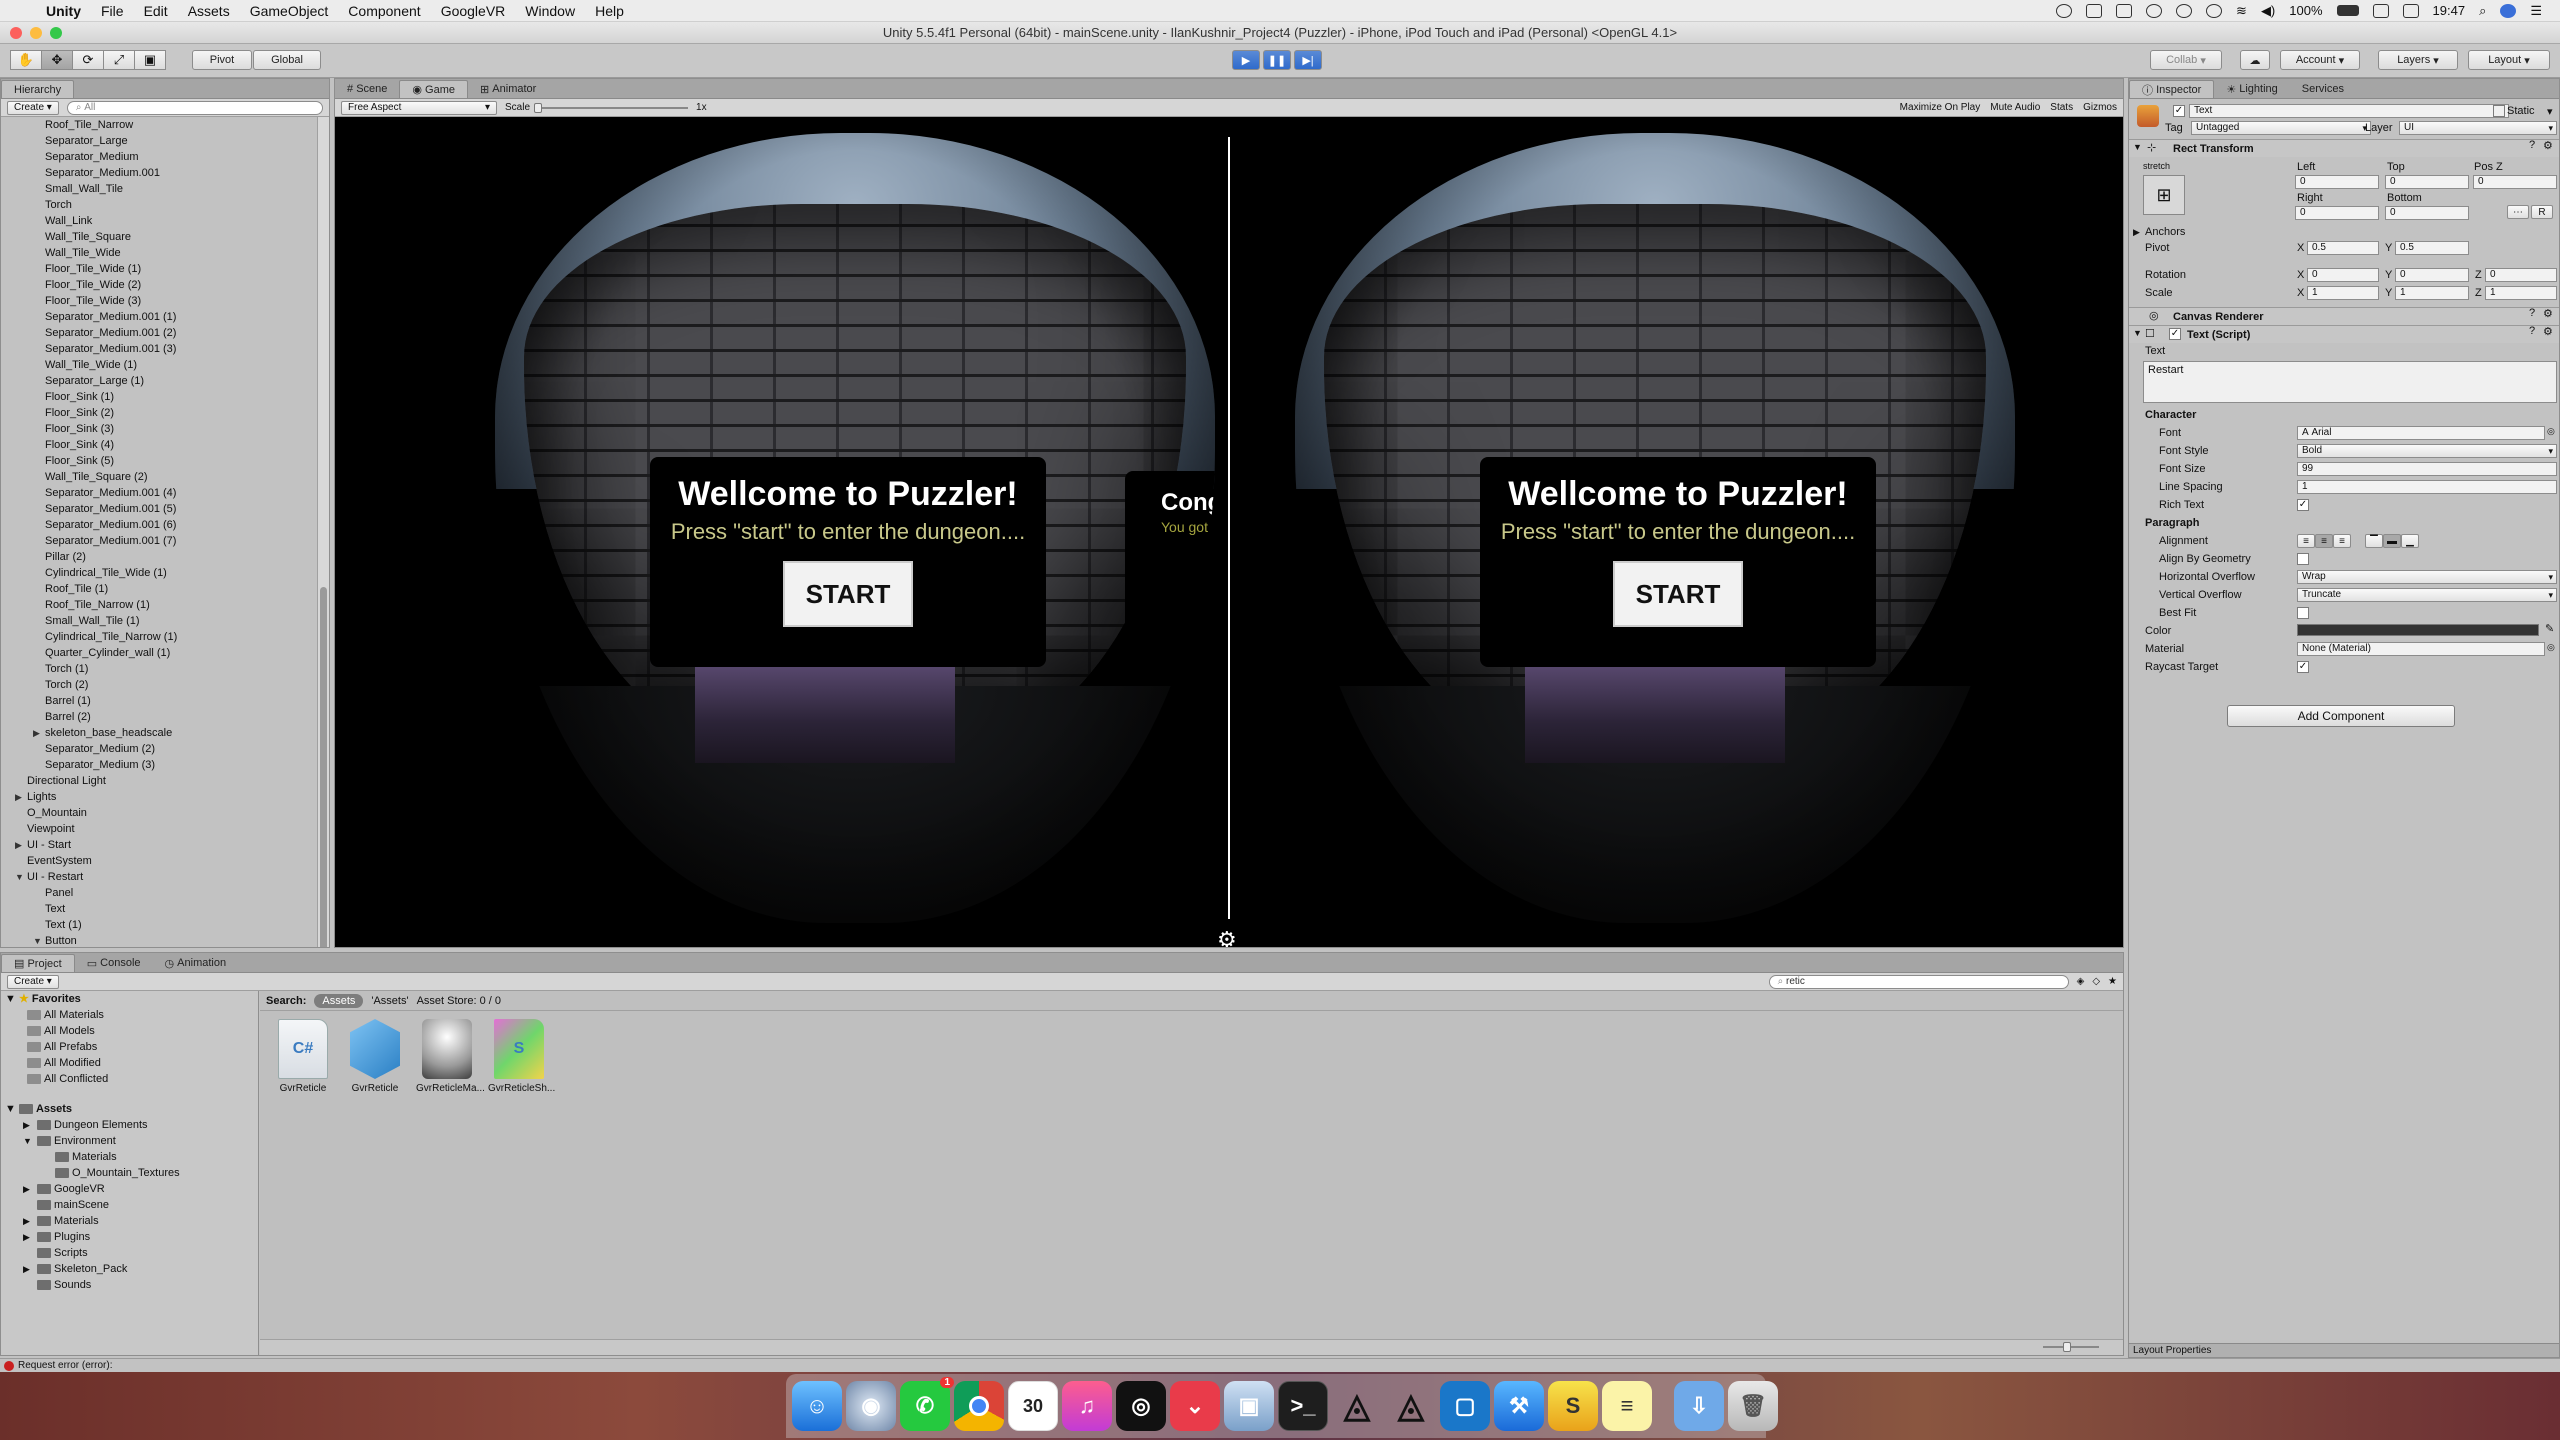  What do you see at coordinates (16, 33) in the screenshot?
I see `close-window-button` at bounding box center [16, 33].